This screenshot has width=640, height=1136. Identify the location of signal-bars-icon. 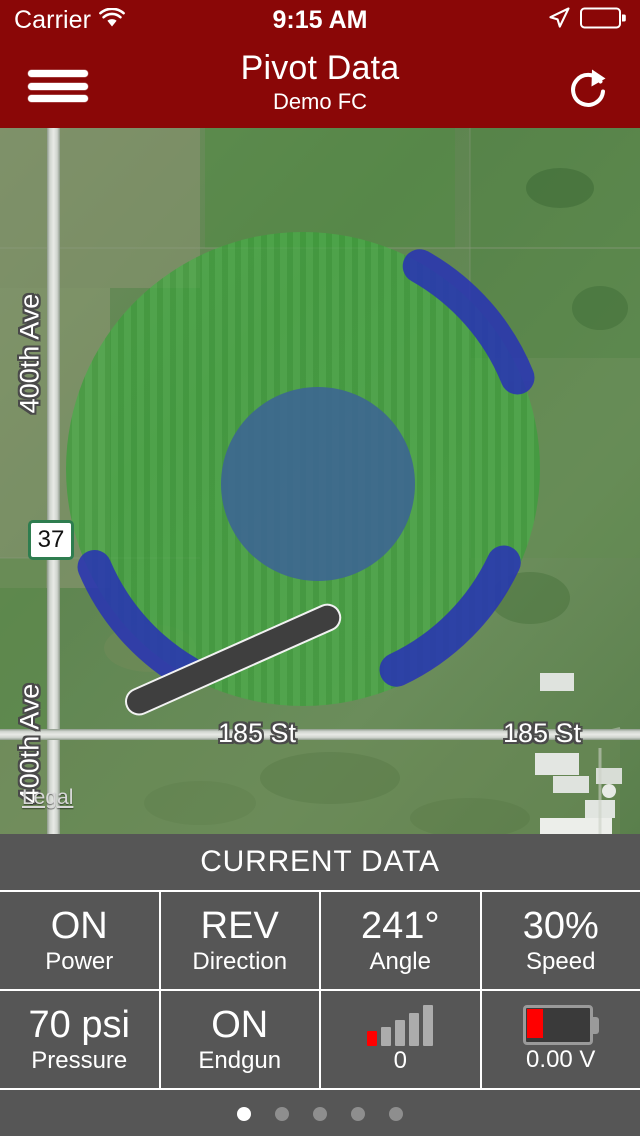
(400, 1025).